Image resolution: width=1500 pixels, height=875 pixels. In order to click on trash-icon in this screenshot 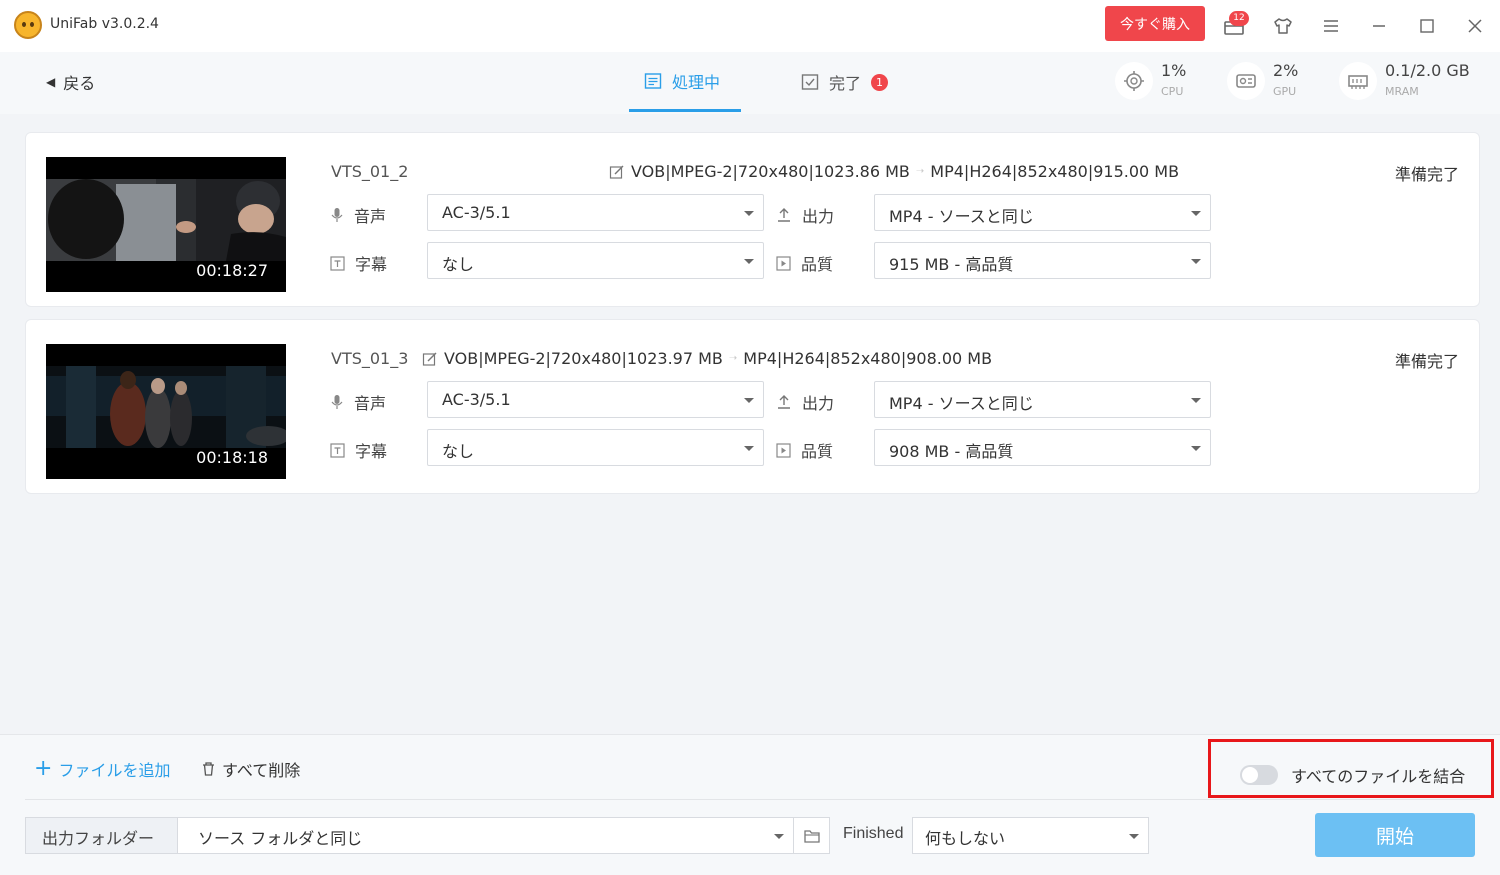, I will do `click(208, 769)`.